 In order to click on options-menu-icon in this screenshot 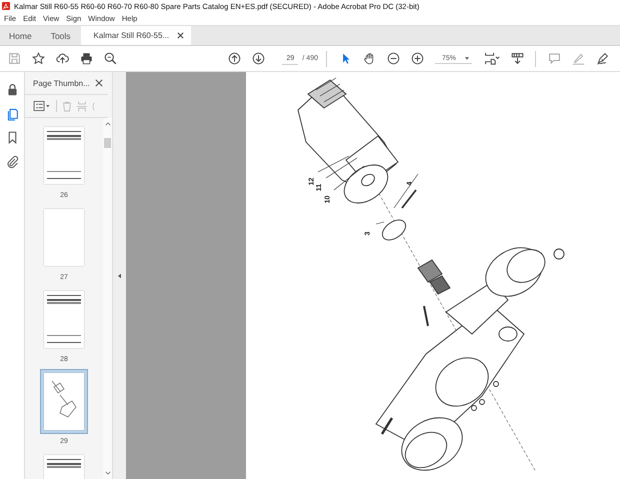, I will do `click(42, 106)`.